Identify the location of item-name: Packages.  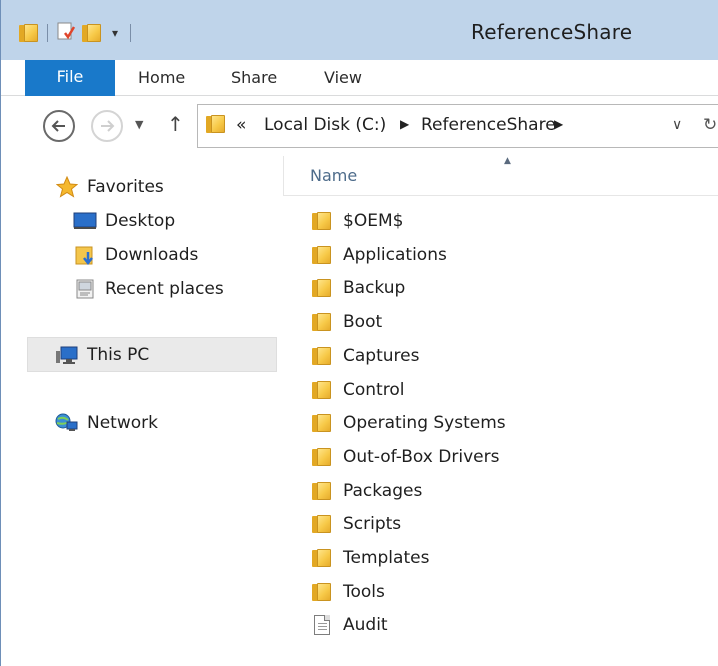
(383, 490).